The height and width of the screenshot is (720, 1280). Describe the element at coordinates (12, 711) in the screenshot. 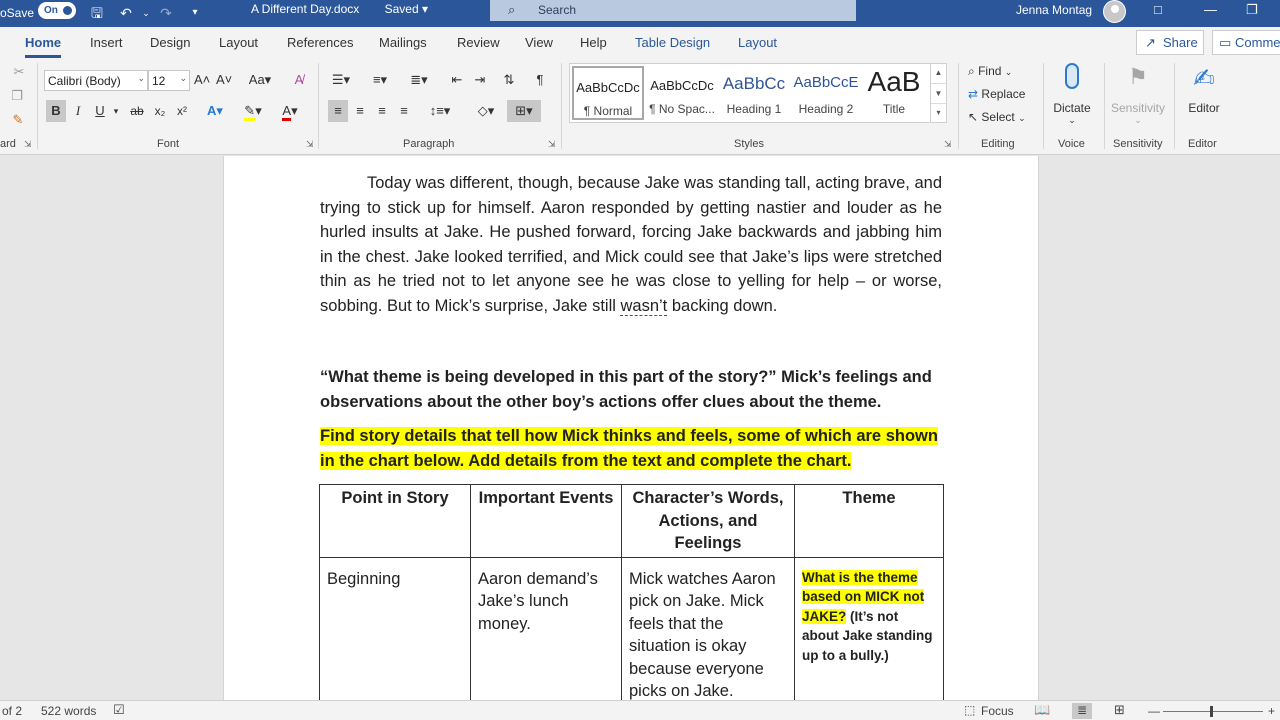

I see `page-count: of 2` at that location.